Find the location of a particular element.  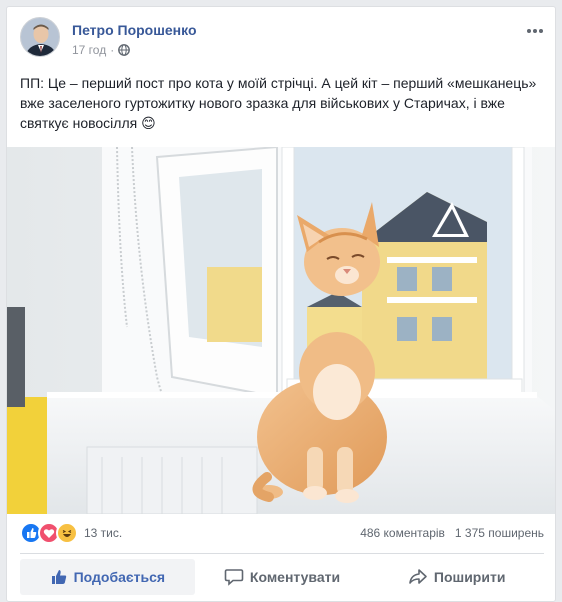

avatar is located at coordinates (40, 37).